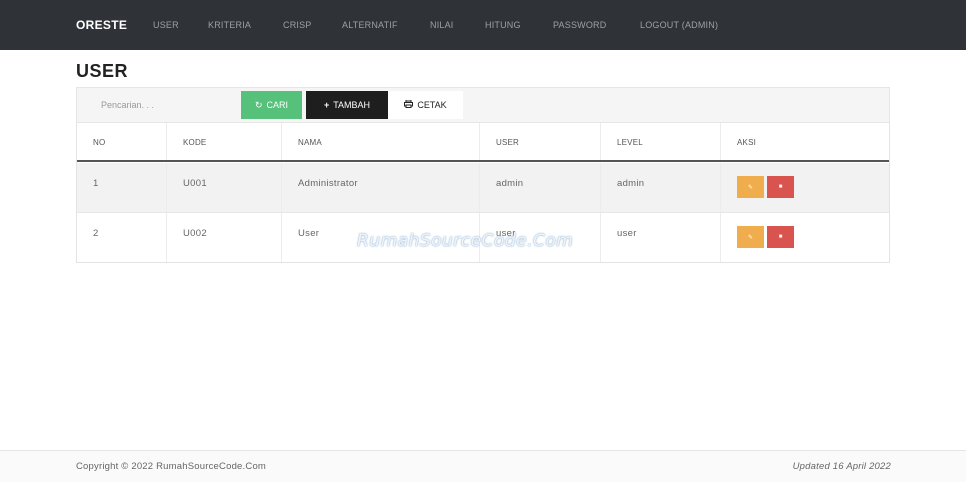  I want to click on nav-item-alternatif: ALTERNATIF, so click(370, 25).